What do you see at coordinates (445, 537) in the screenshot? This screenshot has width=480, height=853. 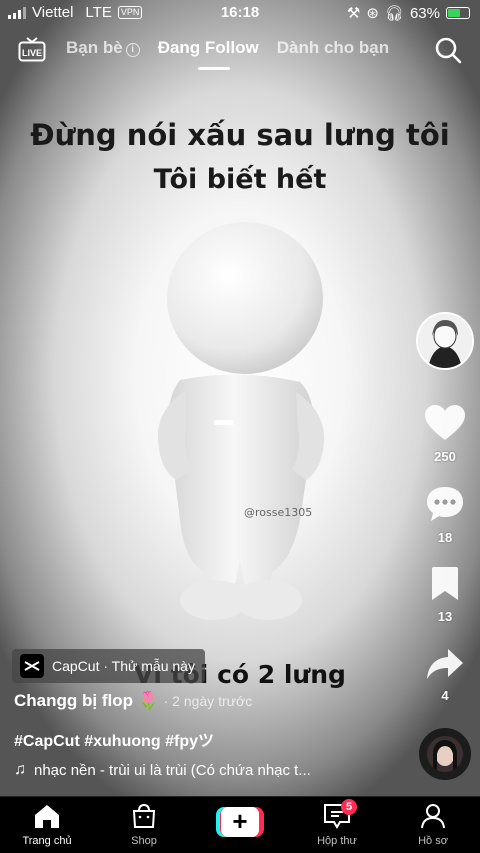 I see `comment-count: 18` at bounding box center [445, 537].